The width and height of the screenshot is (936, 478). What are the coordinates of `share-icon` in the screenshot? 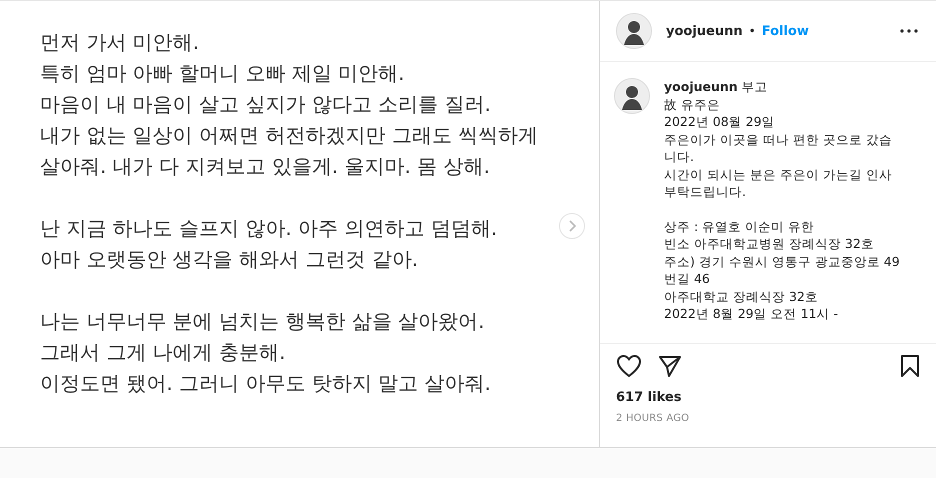 It's located at (670, 366).